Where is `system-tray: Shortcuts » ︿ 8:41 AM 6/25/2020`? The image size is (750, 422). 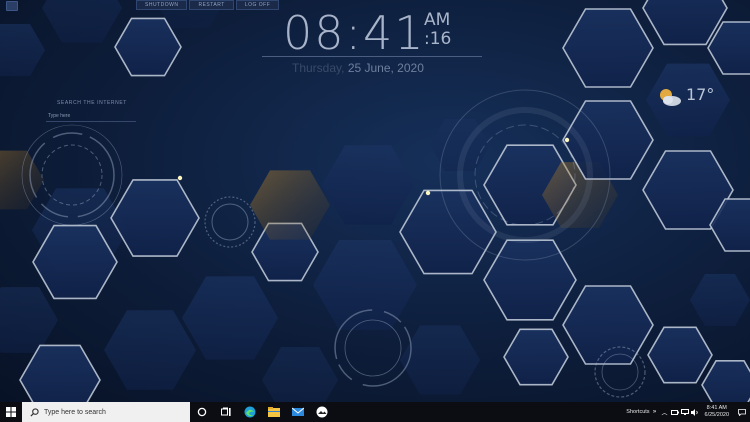
system-tray: Shortcuts » ︿ 8:41 AM 6/25/2020 is located at coordinates (688, 412).